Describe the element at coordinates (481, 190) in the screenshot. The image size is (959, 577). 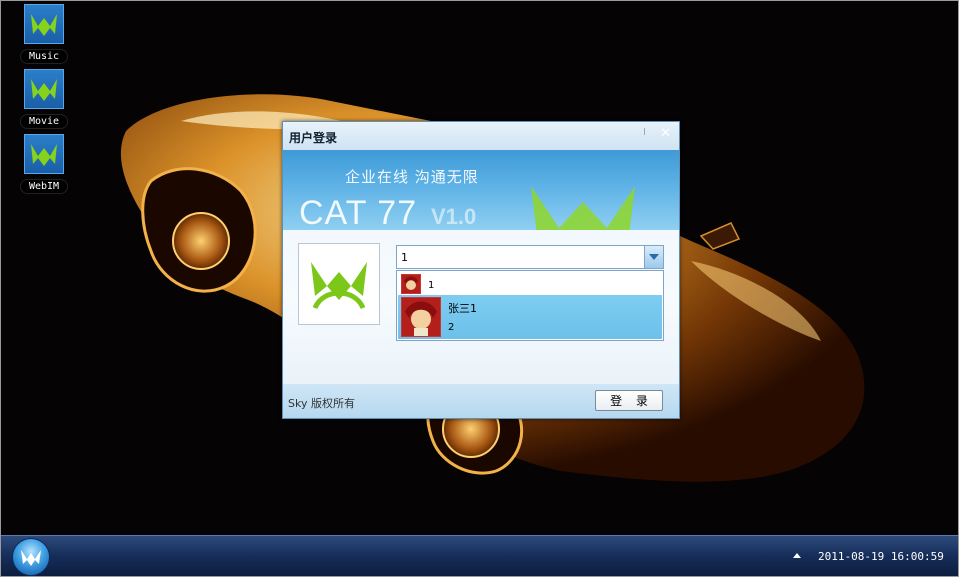
I see `dialog-banner: 企业在线 沟通无限 CAT 77 V1.0` at that location.